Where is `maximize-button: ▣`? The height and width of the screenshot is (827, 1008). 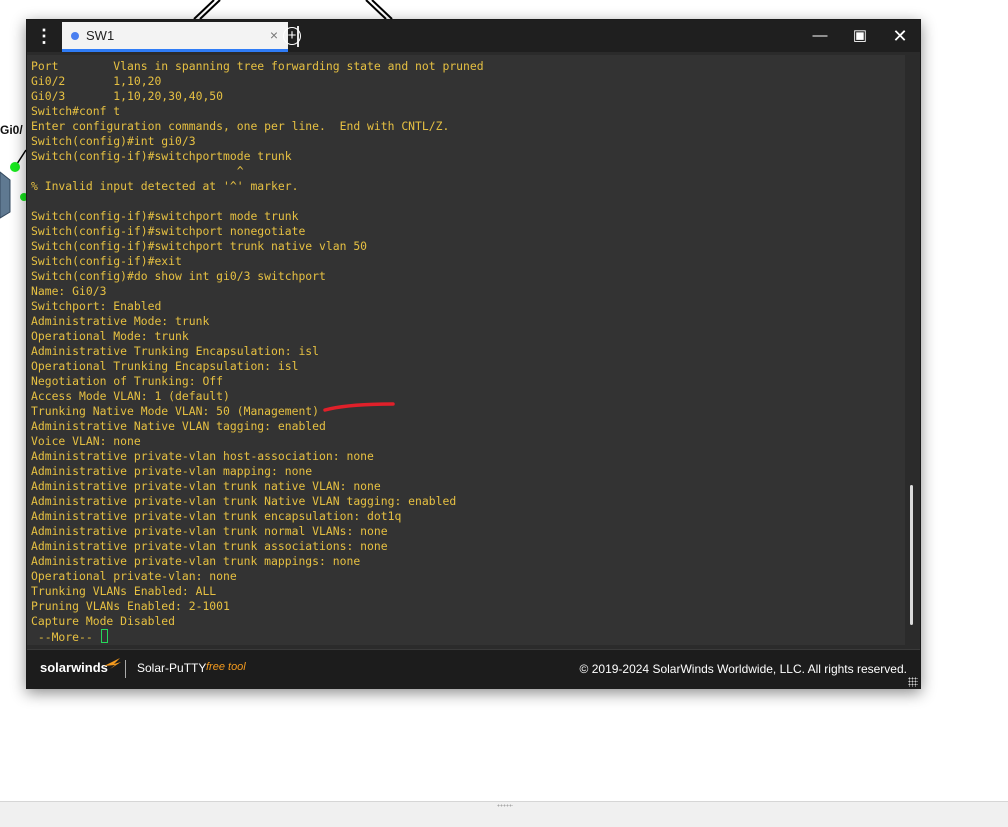 maximize-button: ▣ is located at coordinates (860, 36).